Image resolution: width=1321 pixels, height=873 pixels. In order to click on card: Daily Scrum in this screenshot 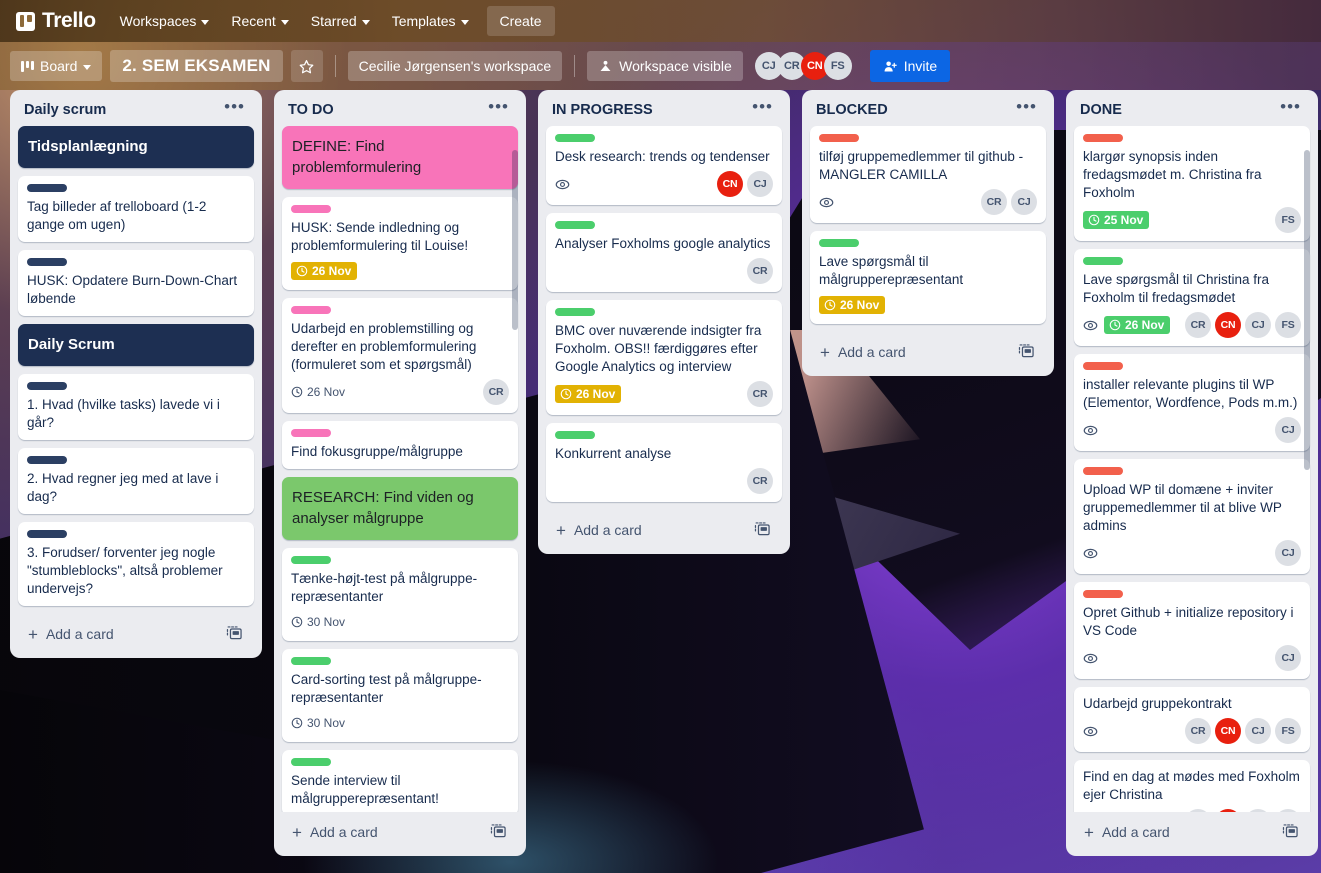, I will do `click(136, 345)`.